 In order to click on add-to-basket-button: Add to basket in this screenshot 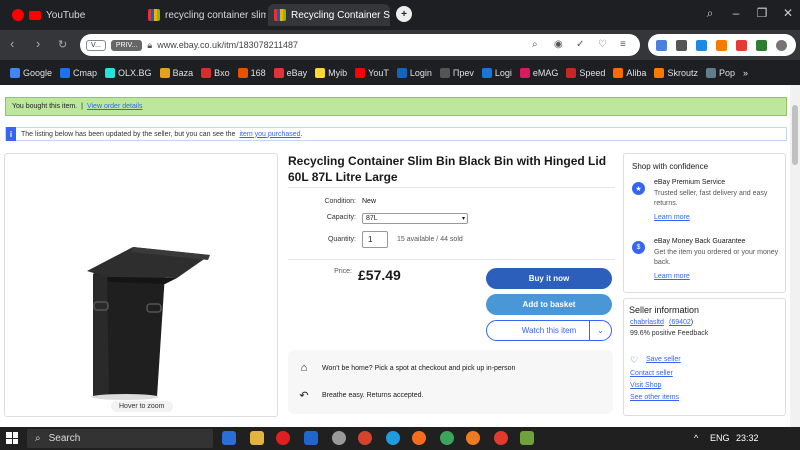, I will do `click(549, 304)`.